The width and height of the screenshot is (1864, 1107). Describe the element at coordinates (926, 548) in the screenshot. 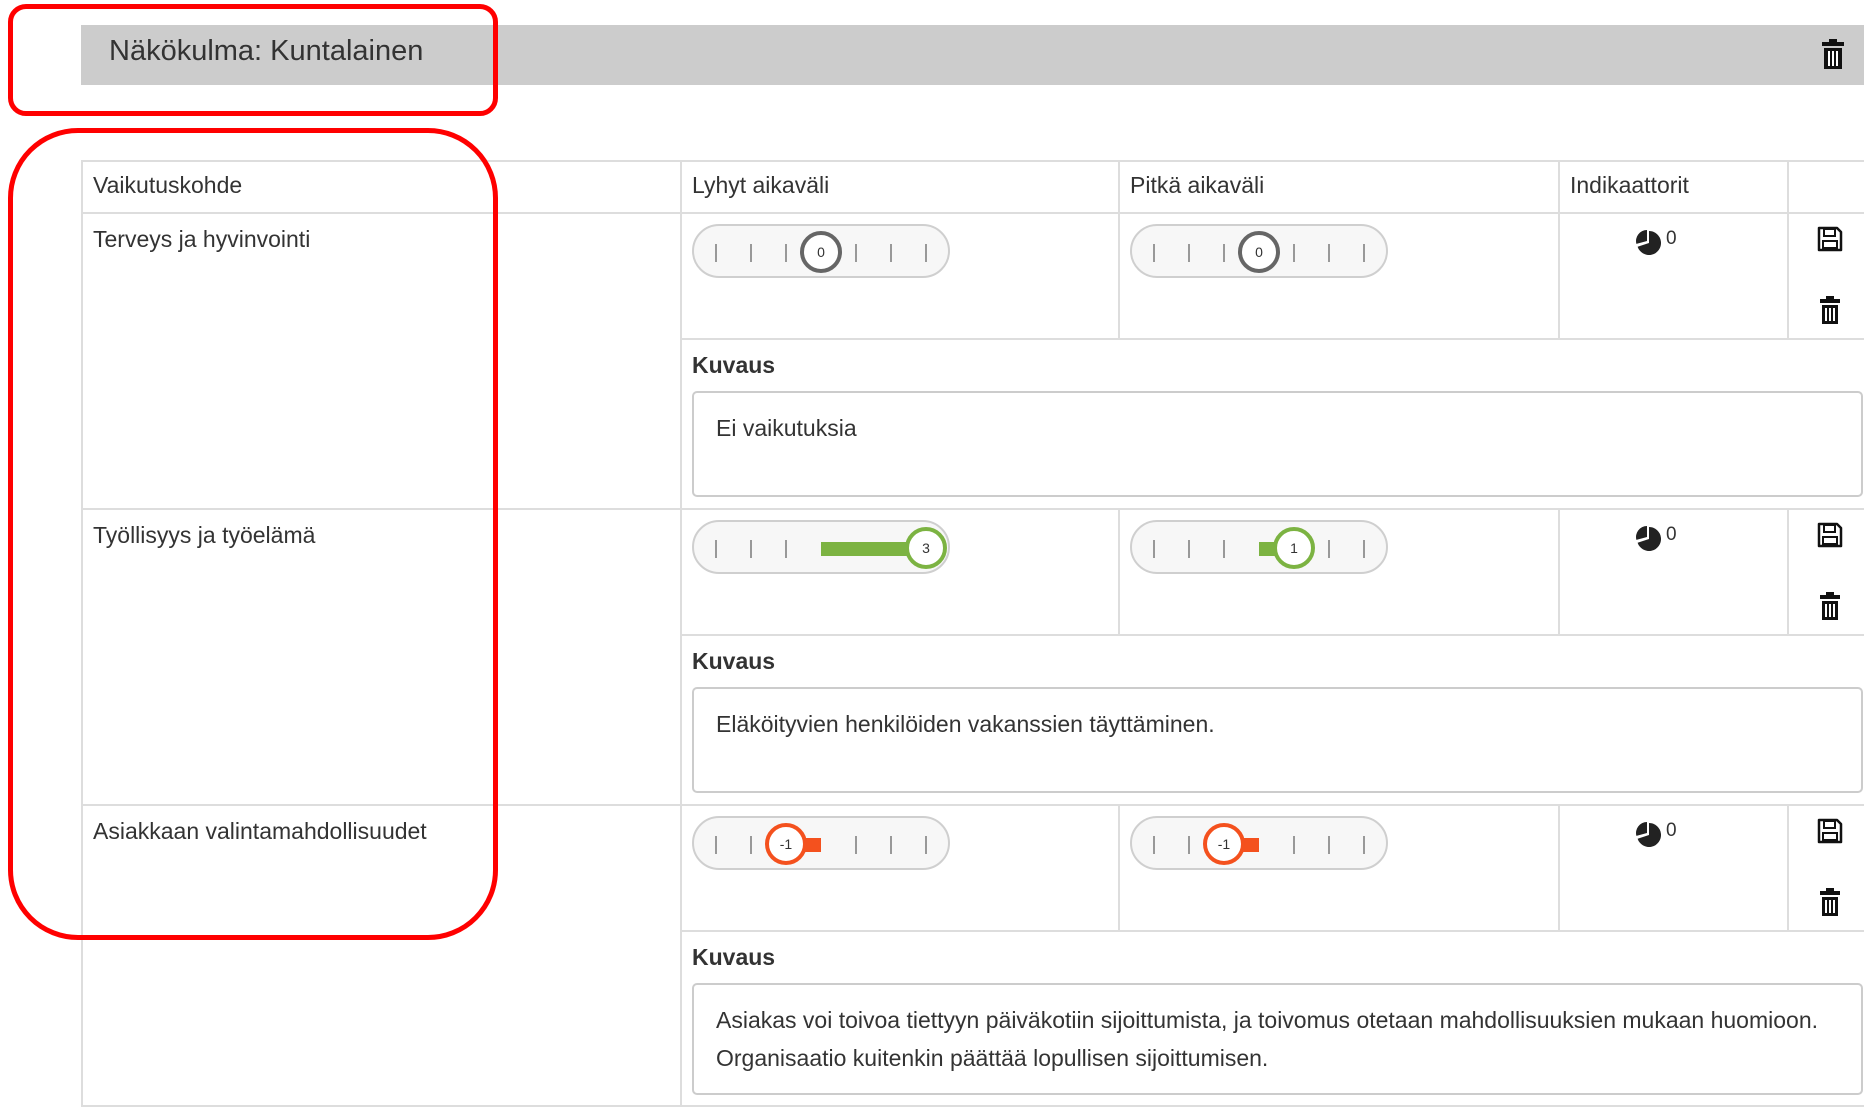

I see `slider-handle: 3` at that location.